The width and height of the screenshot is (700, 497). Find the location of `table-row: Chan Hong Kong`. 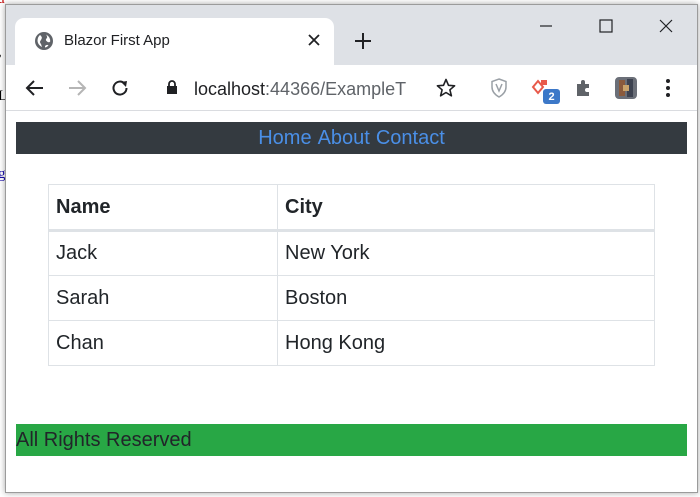

table-row: Chan Hong Kong is located at coordinates (351, 343).